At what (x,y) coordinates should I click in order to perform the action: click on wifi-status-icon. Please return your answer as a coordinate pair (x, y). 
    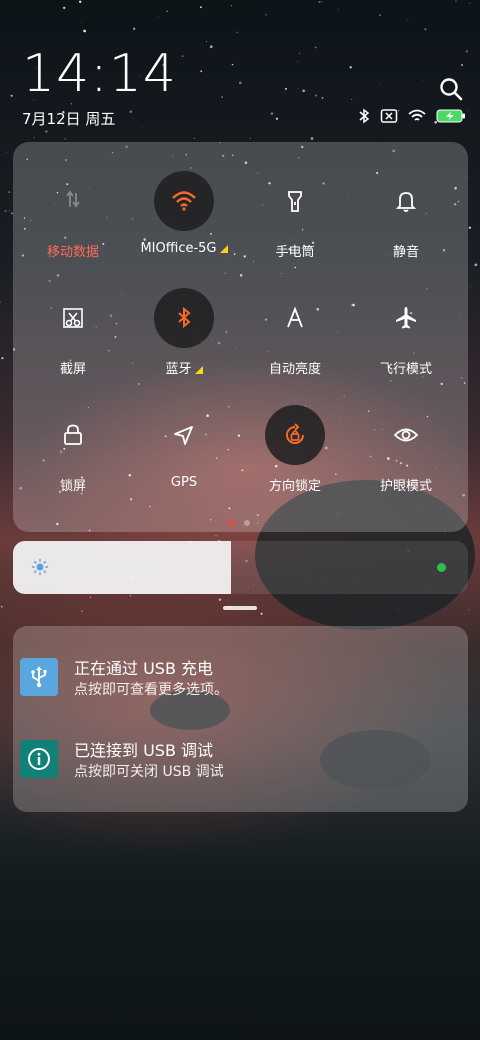
    Looking at the image, I should click on (417, 115).